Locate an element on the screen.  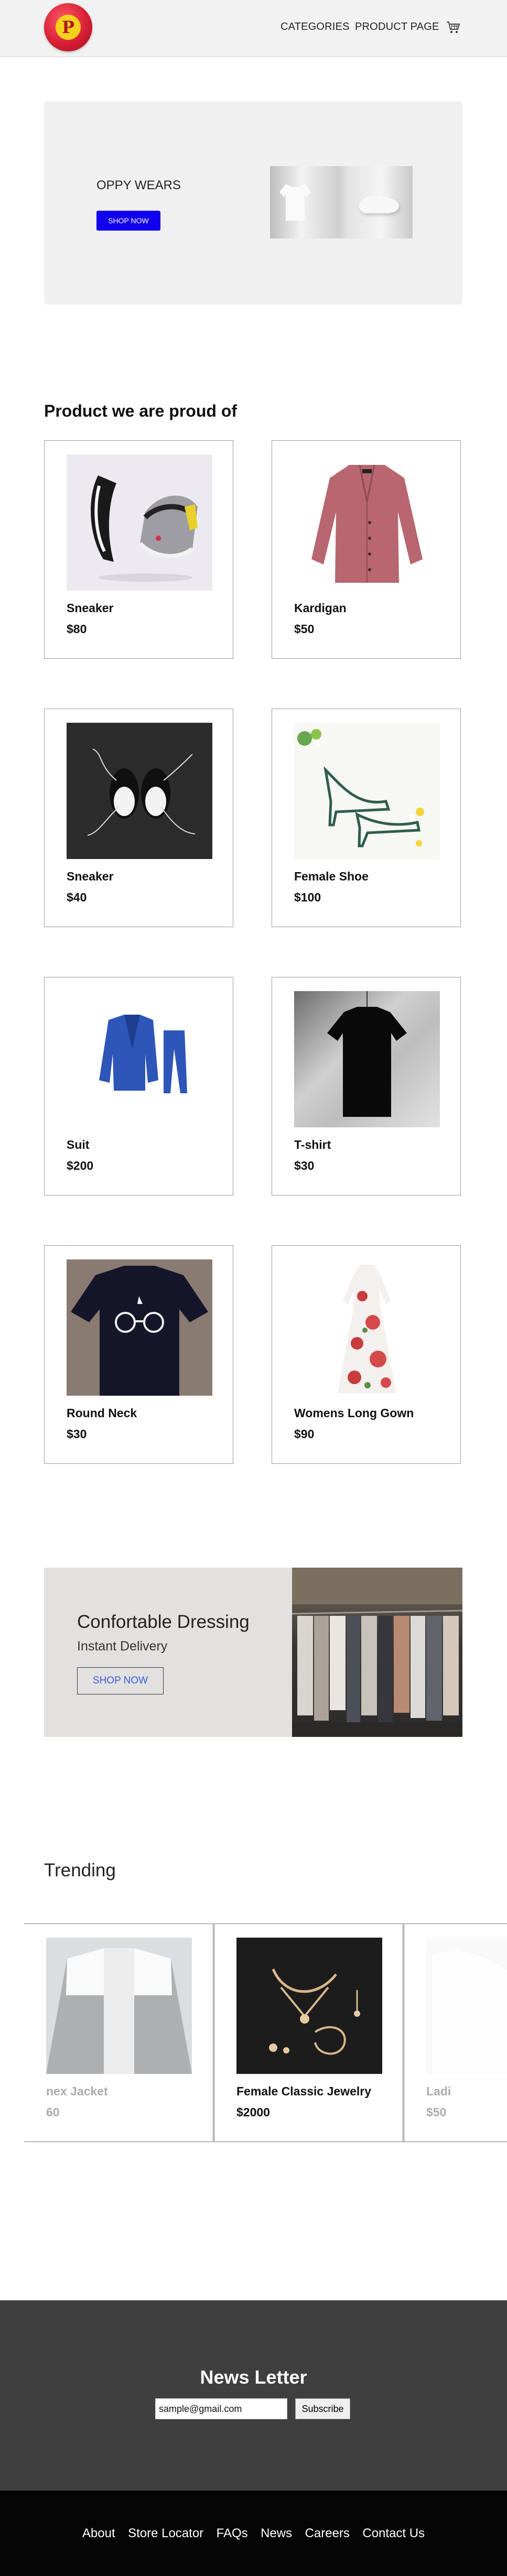
product-image-suit is located at coordinates (140, 1059).